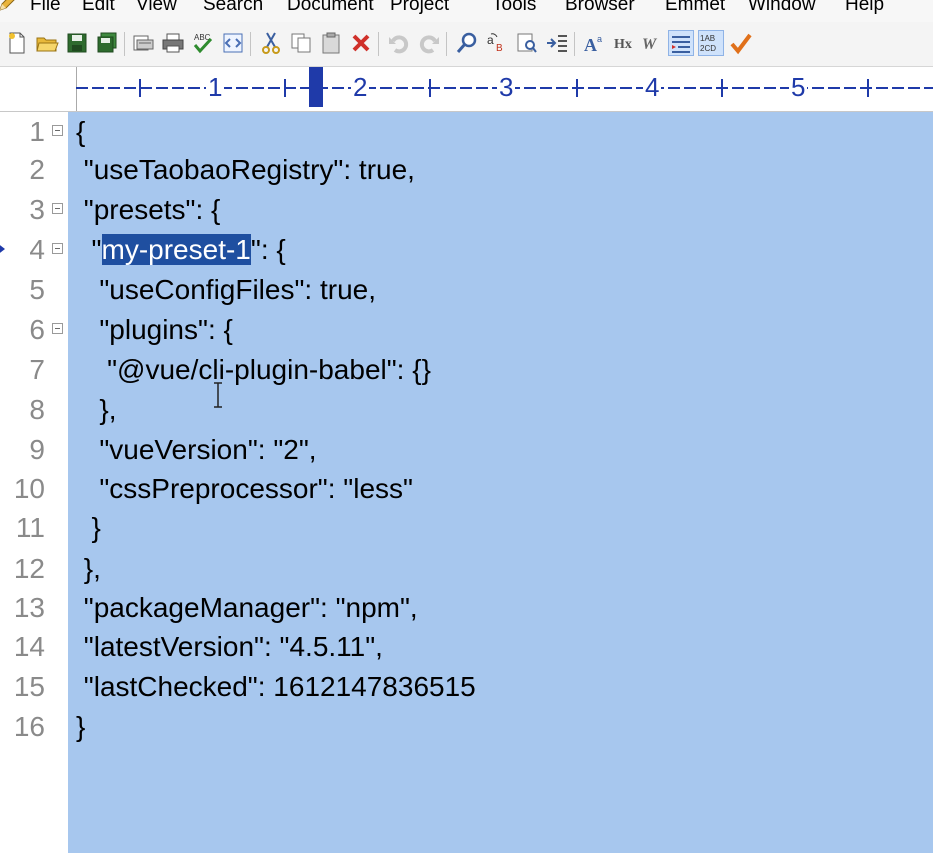 This screenshot has height=853, width=933. What do you see at coordinates (107, 43) in the screenshot?
I see `save-all-icon` at bounding box center [107, 43].